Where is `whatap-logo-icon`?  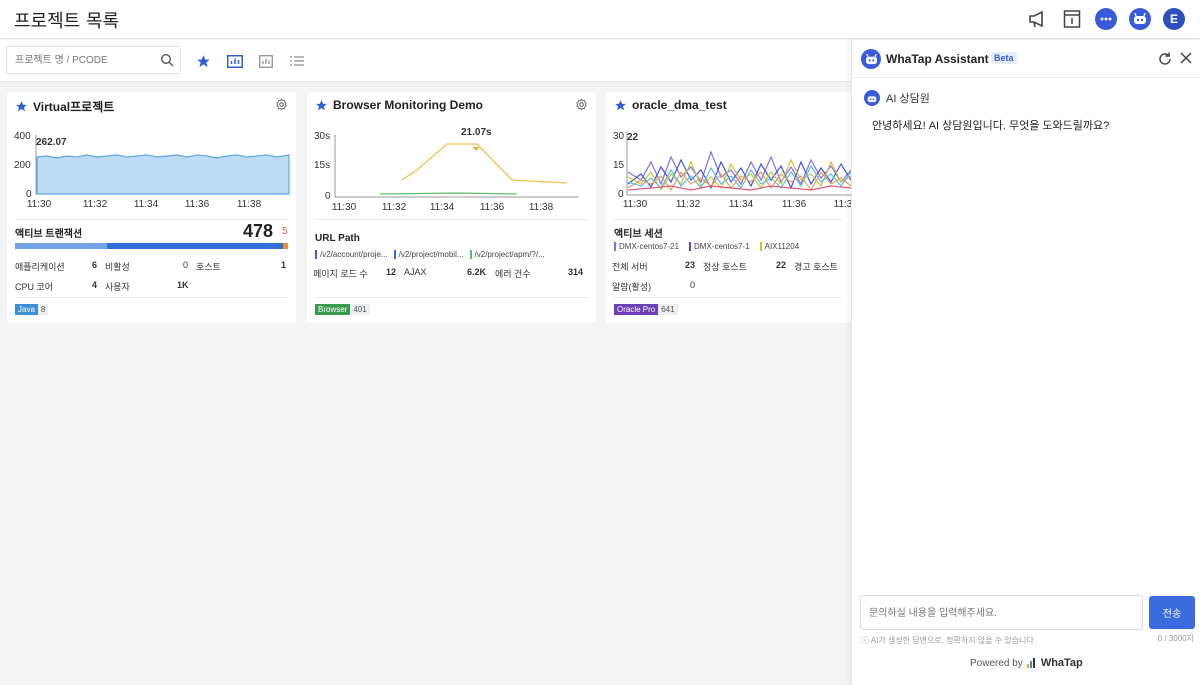 whatap-logo-icon is located at coordinates (1030, 663).